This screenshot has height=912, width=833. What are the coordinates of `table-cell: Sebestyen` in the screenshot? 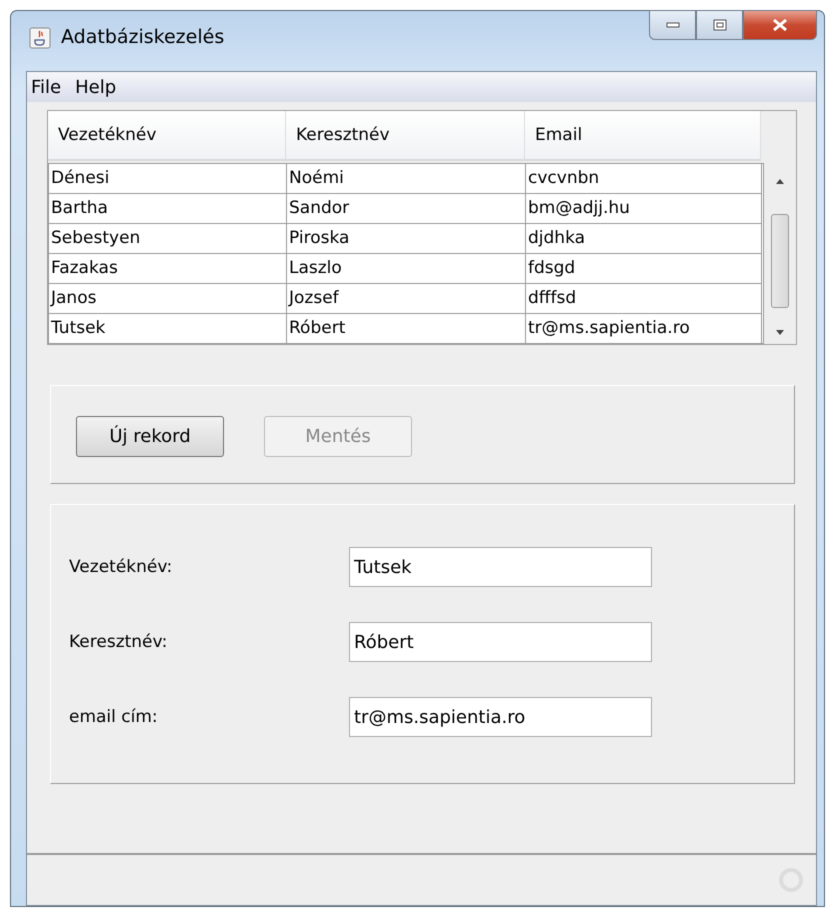 It's located at (168, 239).